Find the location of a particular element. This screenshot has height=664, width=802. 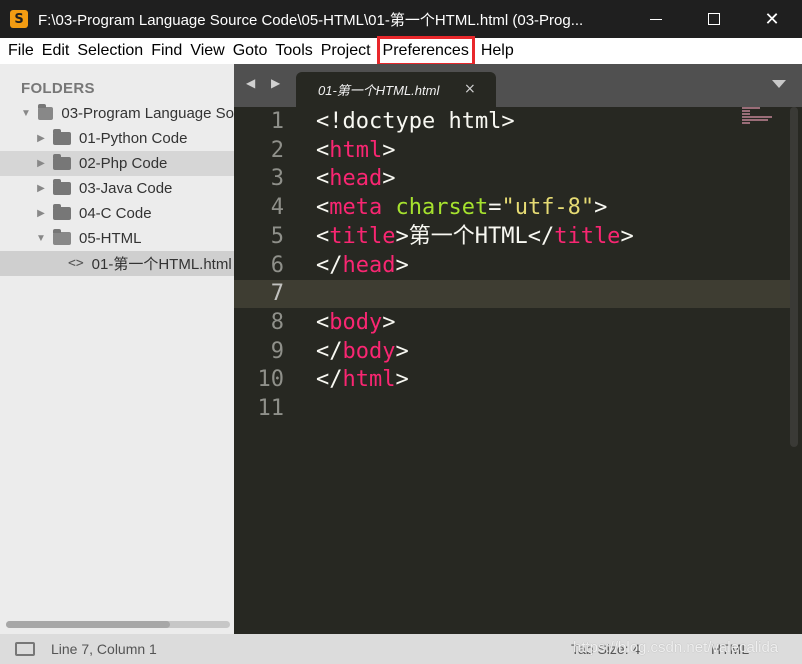

line-number: 5 is located at coordinates (277, 236).